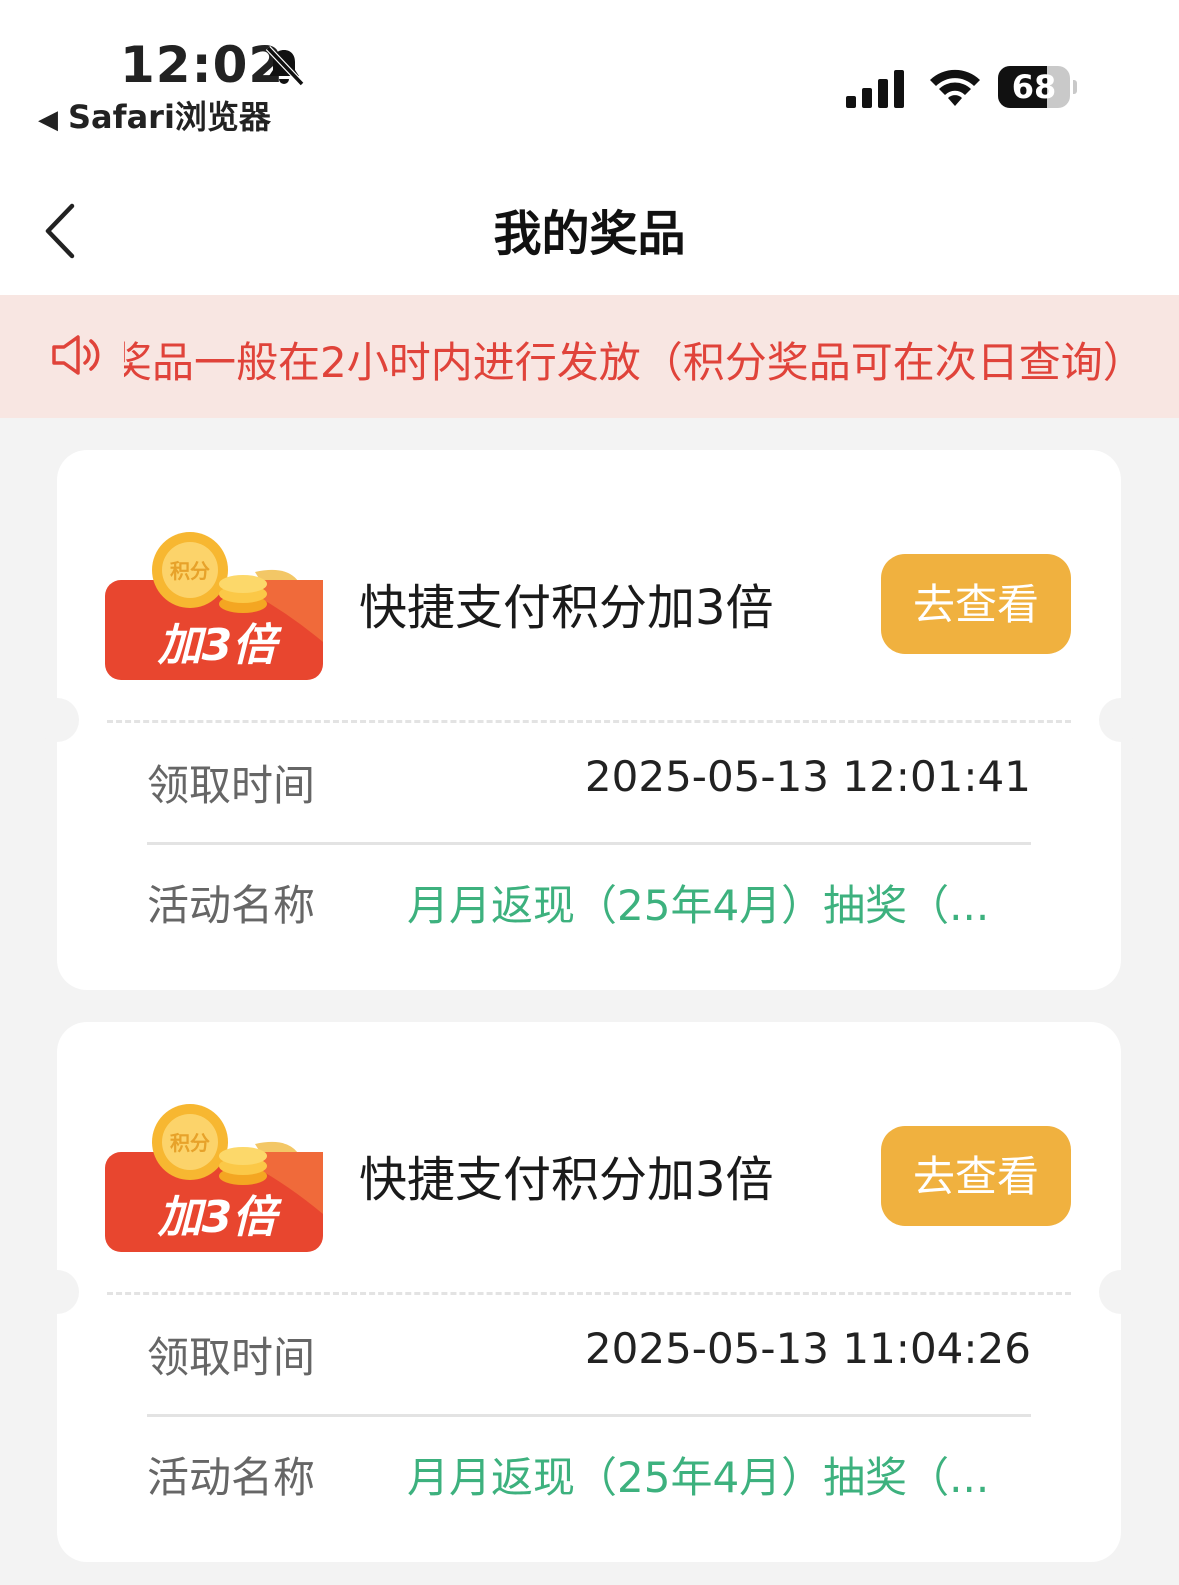  I want to click on back-to-app-link: ◀ Safari浏览器, so click(154, 115).